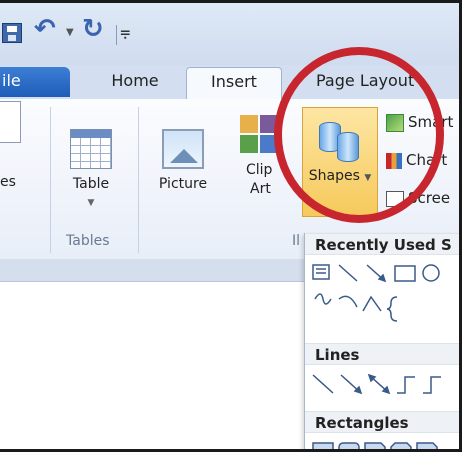  I want to click on clip-art-button: Clip Art, so click(262, 157).